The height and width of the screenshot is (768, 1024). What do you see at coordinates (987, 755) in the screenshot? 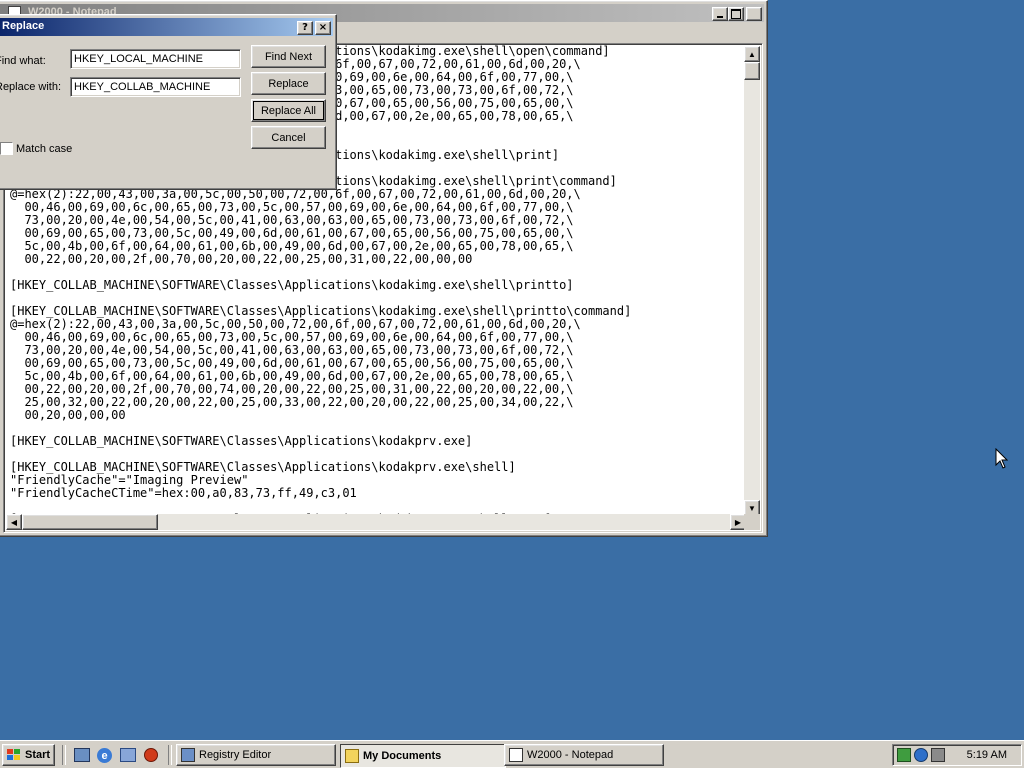
I see `clock: 5:19 AM` at bounding box center [987, 755].